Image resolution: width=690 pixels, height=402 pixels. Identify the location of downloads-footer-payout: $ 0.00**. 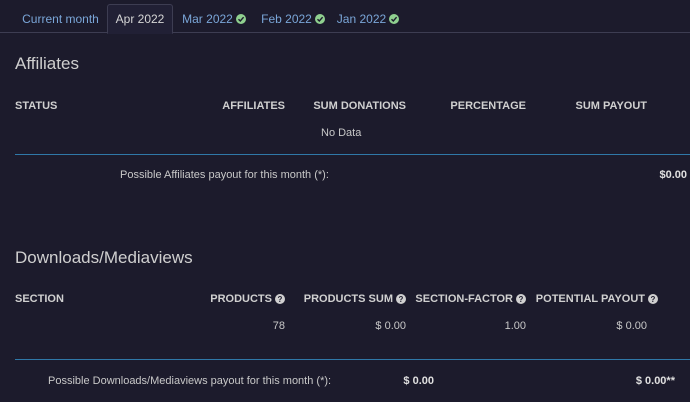
(655, 381).